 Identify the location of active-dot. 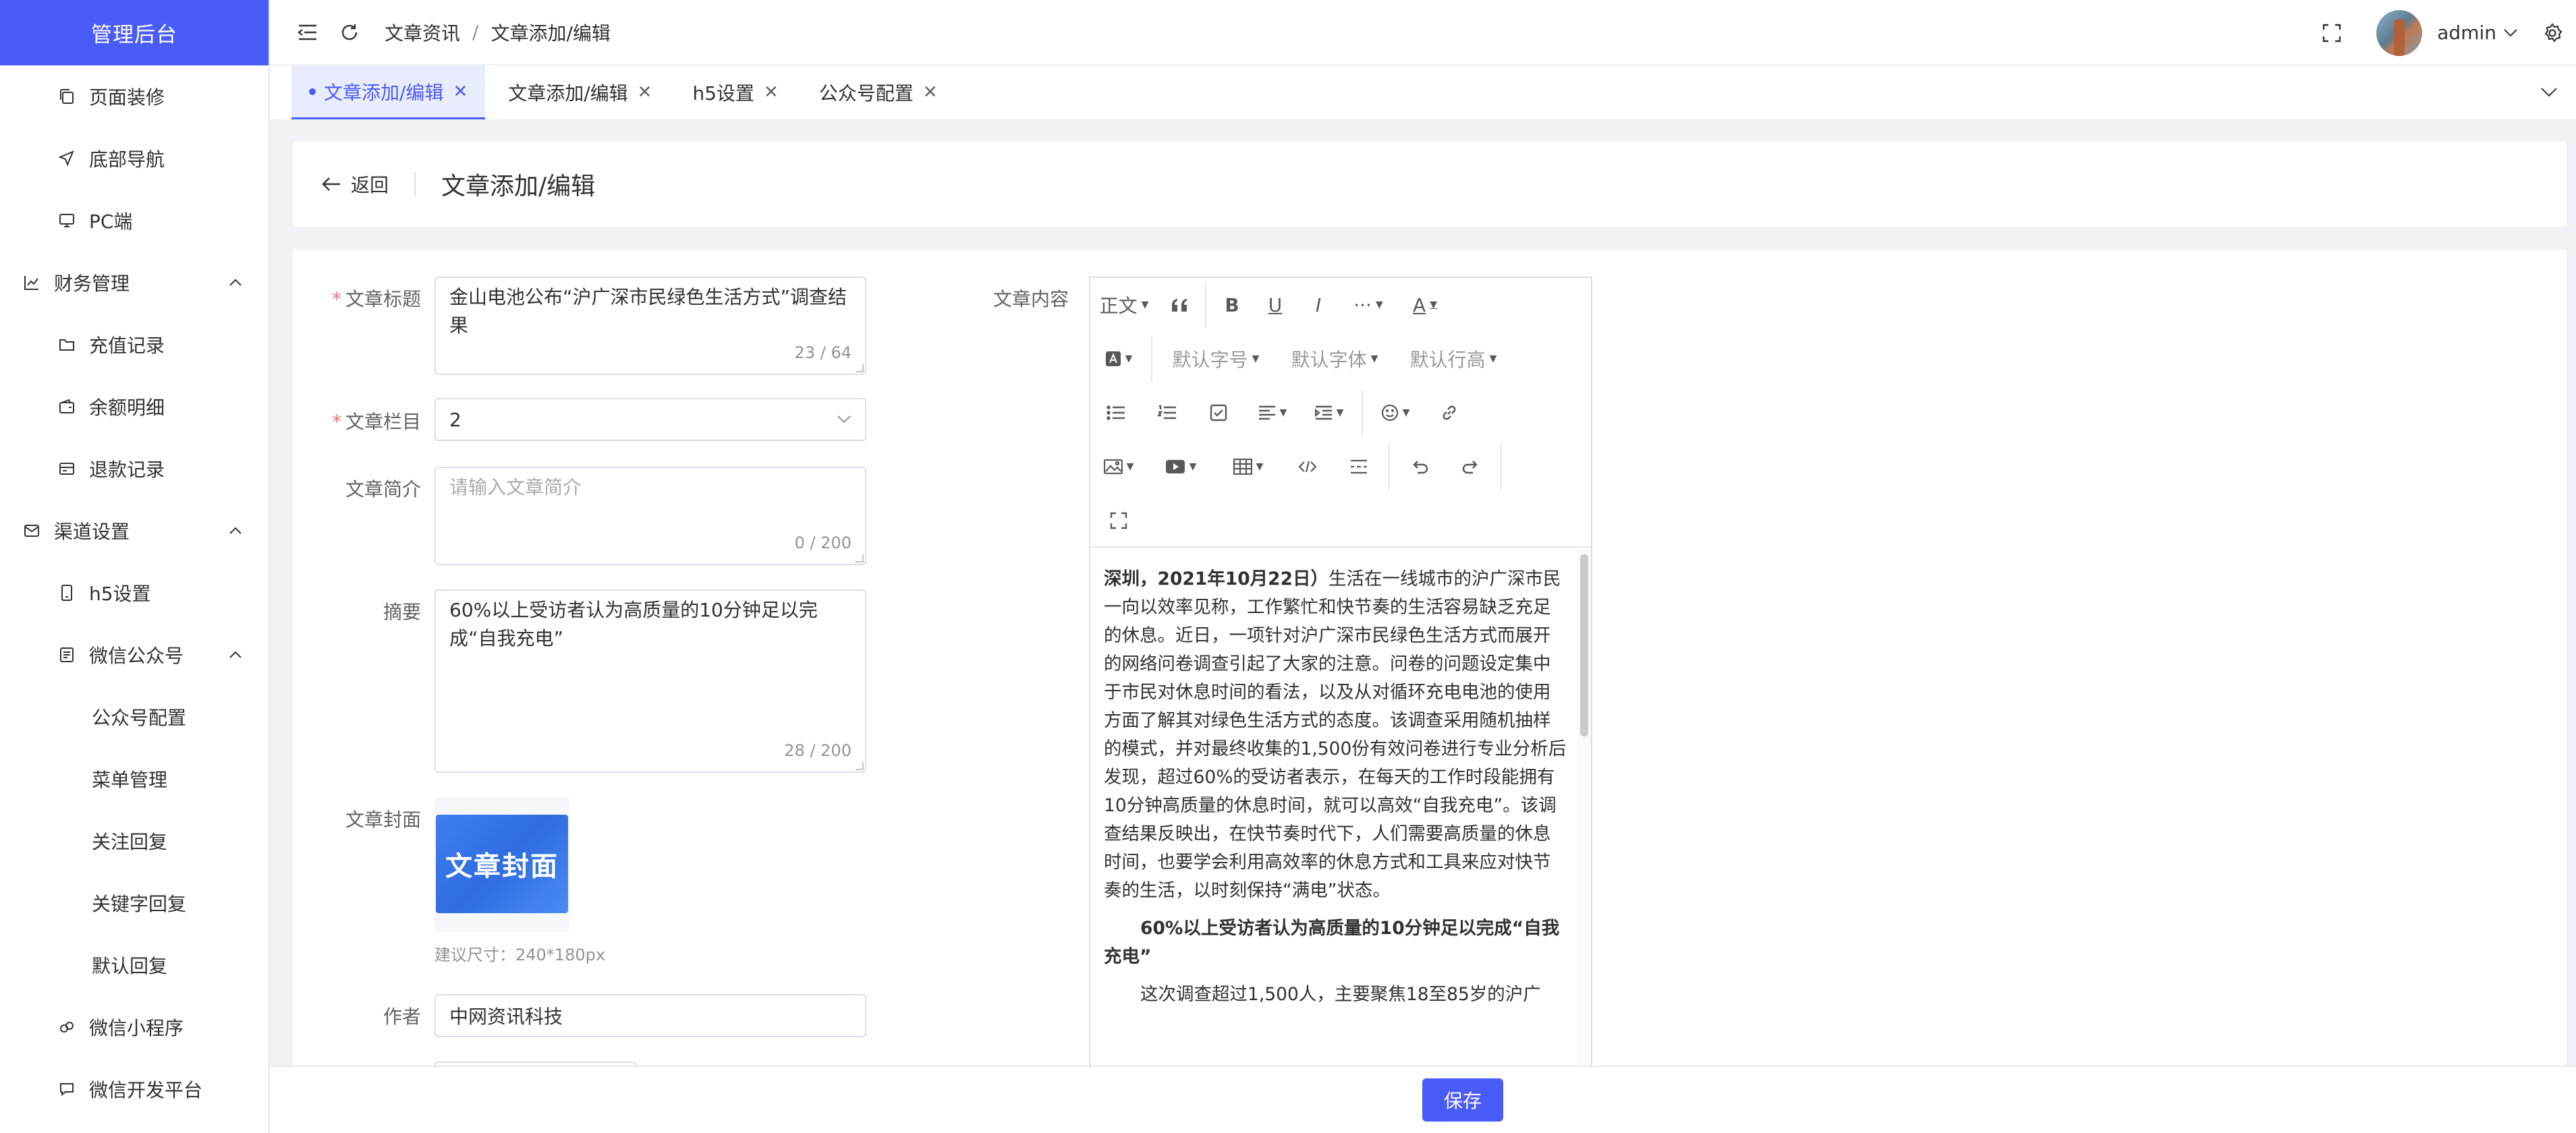
(312, 92).